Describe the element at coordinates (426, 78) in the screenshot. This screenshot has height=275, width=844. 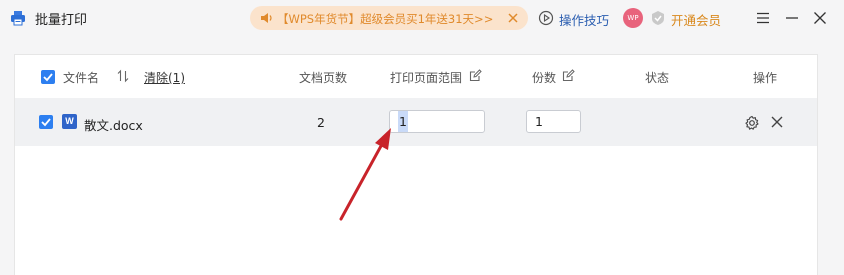
I see `column-print-range: 打印页面范围` at that location.